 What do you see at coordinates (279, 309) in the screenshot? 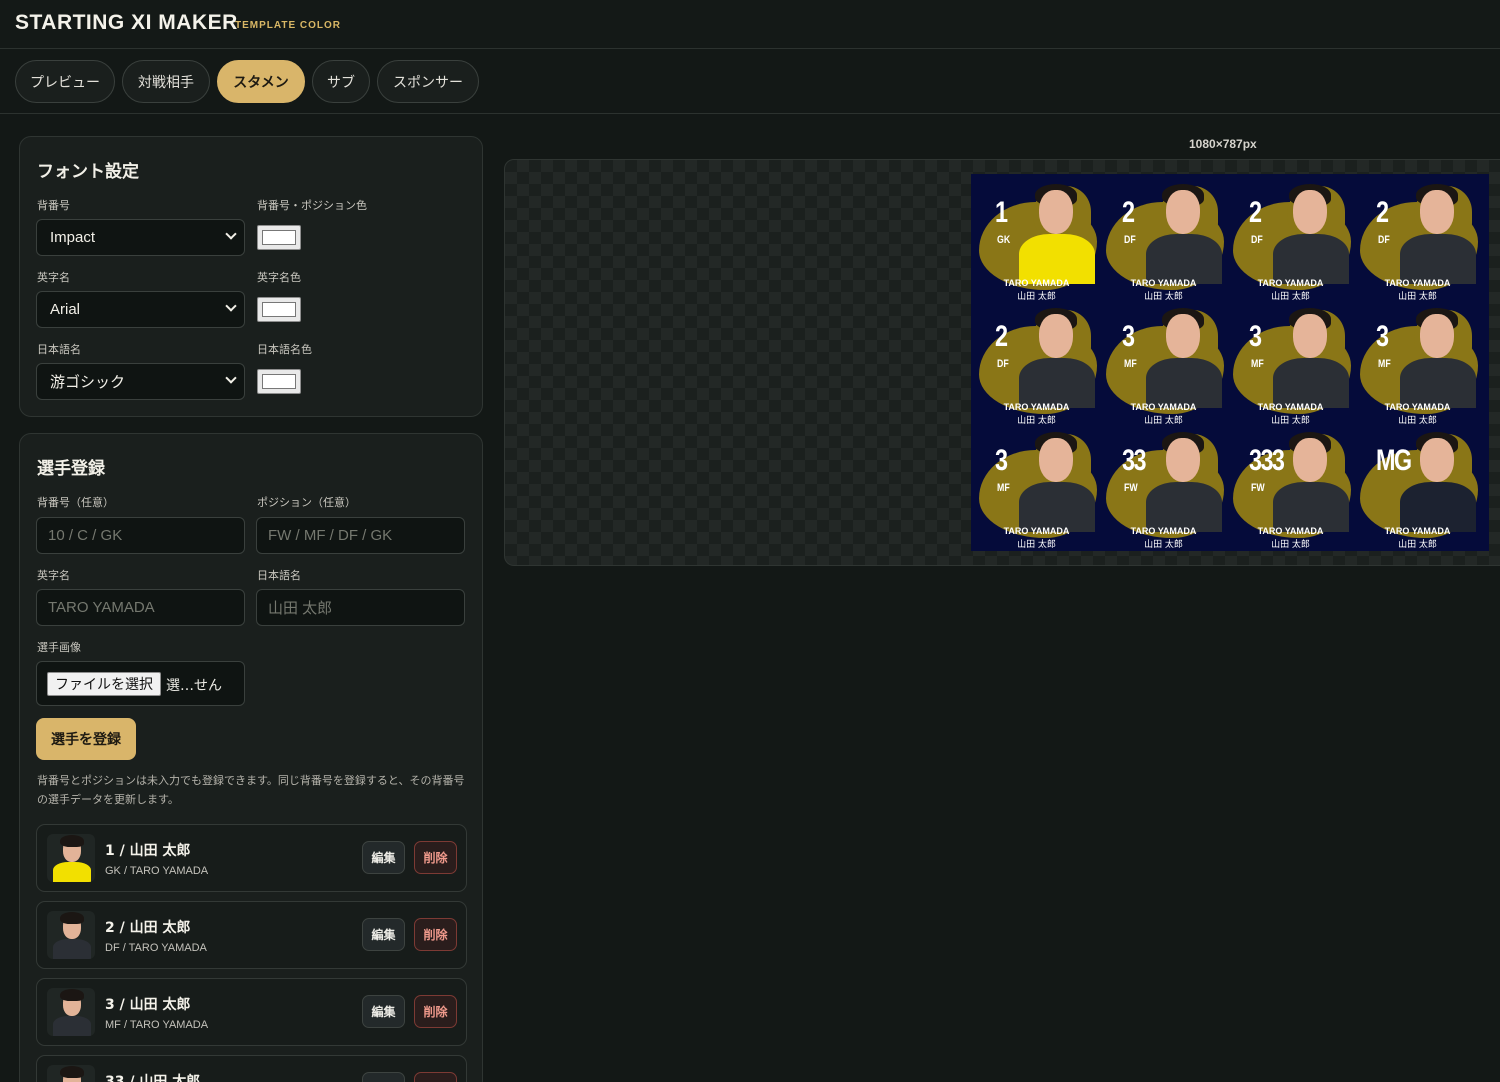
I see `en-color-picker` at bounding box center [279, 309].